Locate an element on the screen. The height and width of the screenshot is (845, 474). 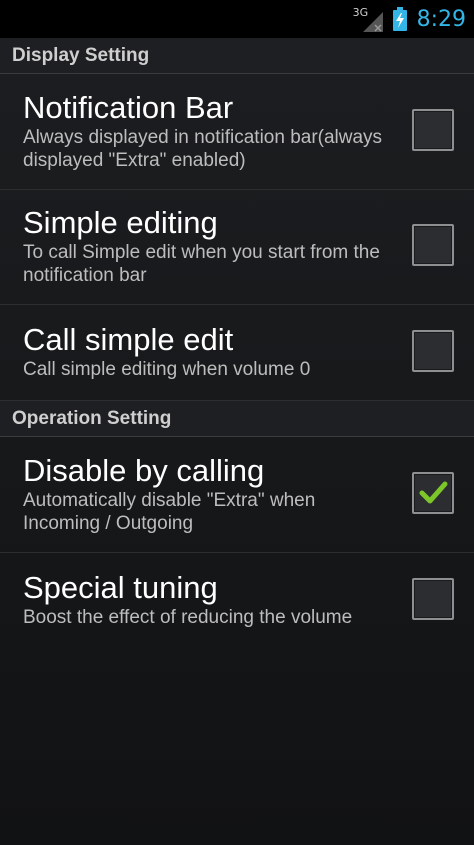
checkmark-icon is located at coordinates (433, 492).